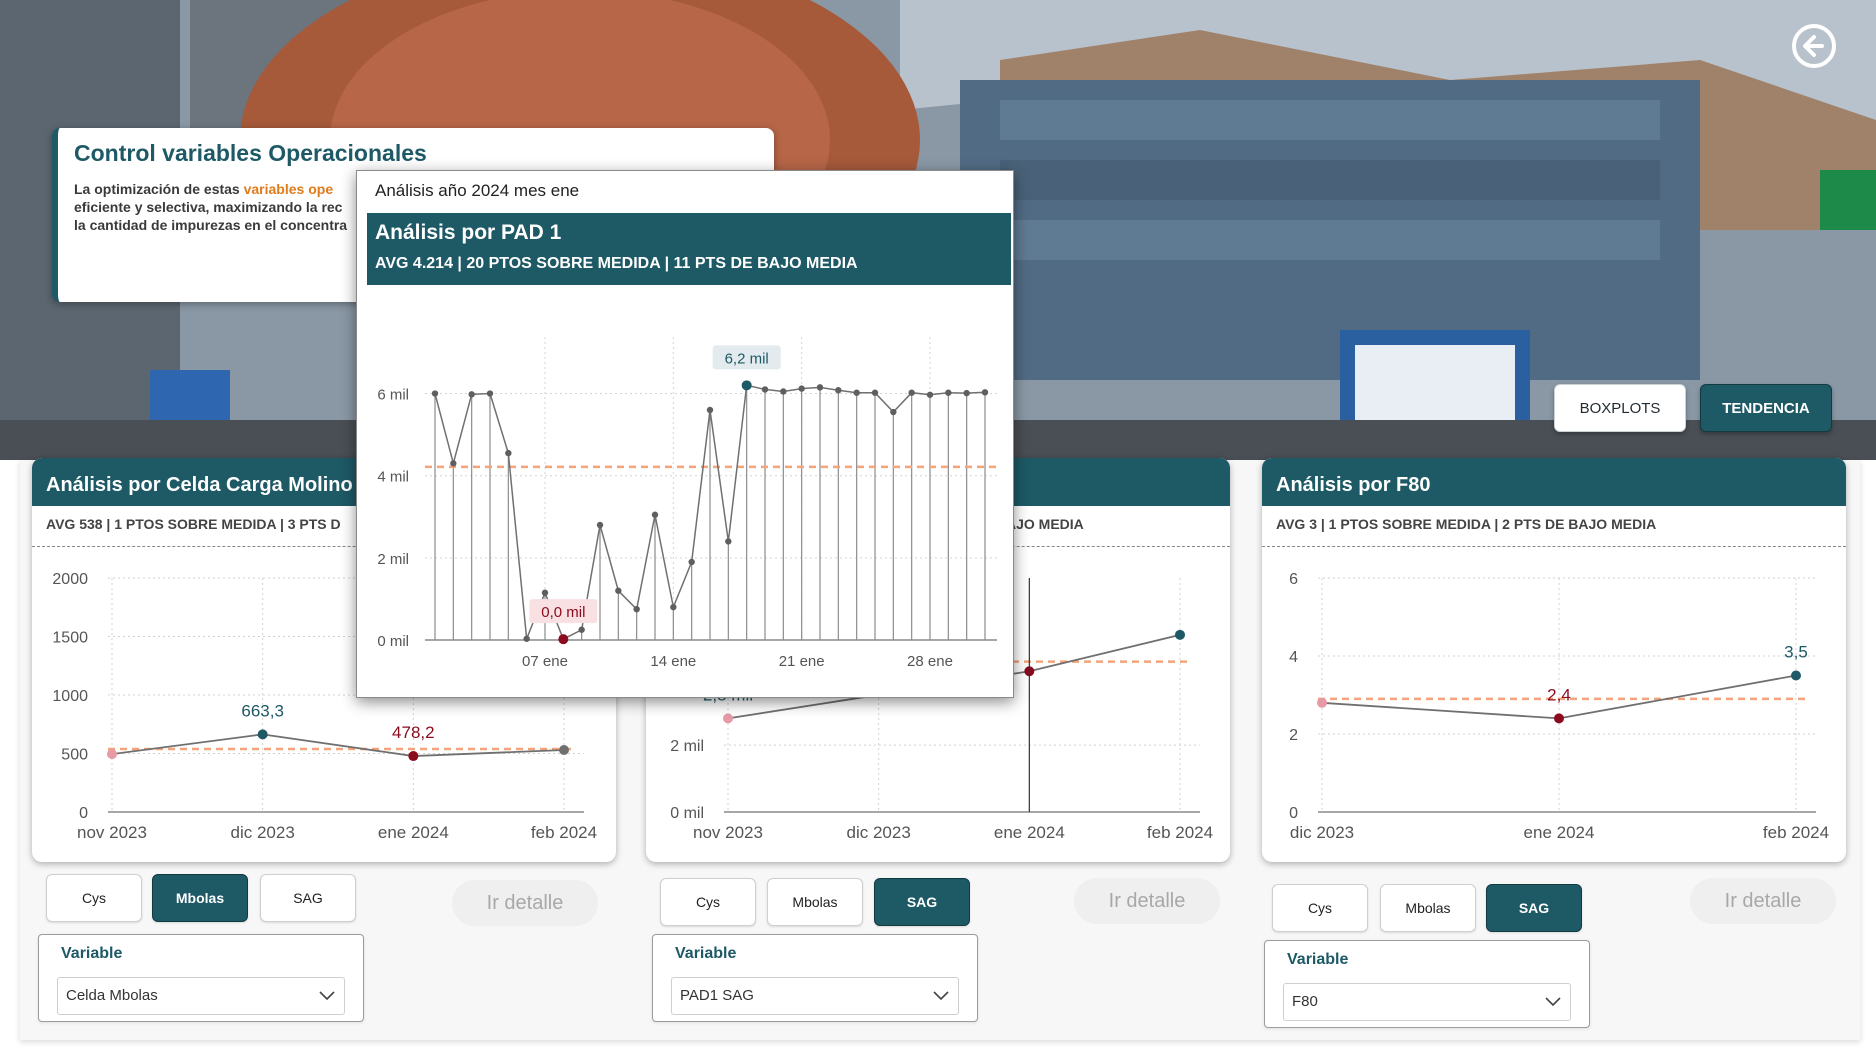  Describe the element at coordinates (802, 661) in the screenshot. I see `x-tick-label: 21 ene` at that location.